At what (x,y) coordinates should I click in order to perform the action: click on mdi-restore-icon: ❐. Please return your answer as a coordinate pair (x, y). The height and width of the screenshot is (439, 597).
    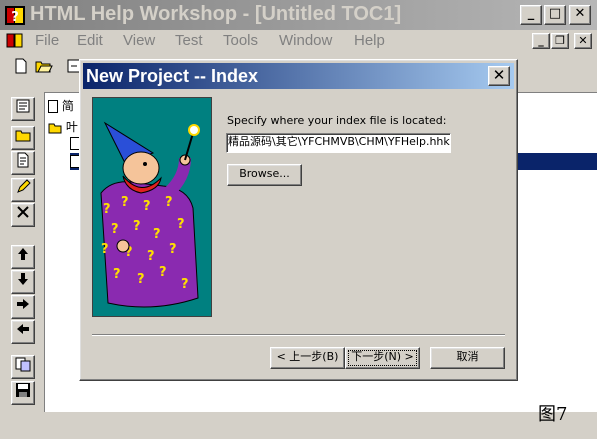
    Looking at the image, I should click on (560, 40).